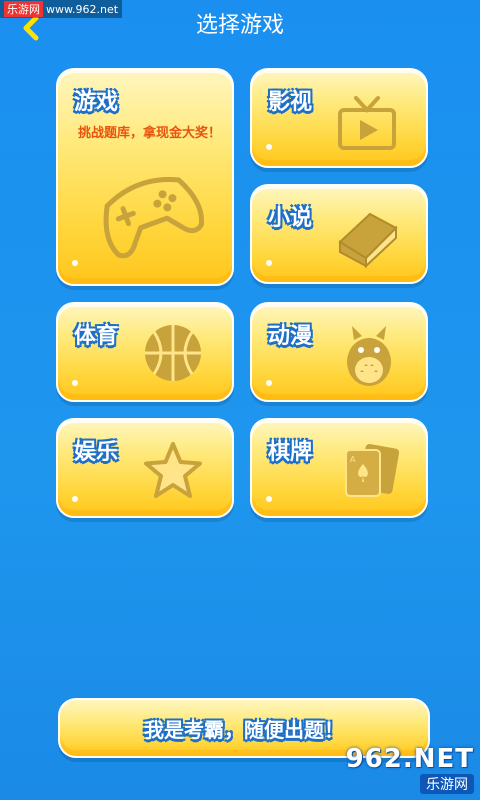  Describe the element at coordinates (353, 459) in the screenshot. I see `svg-text: A` at that location.